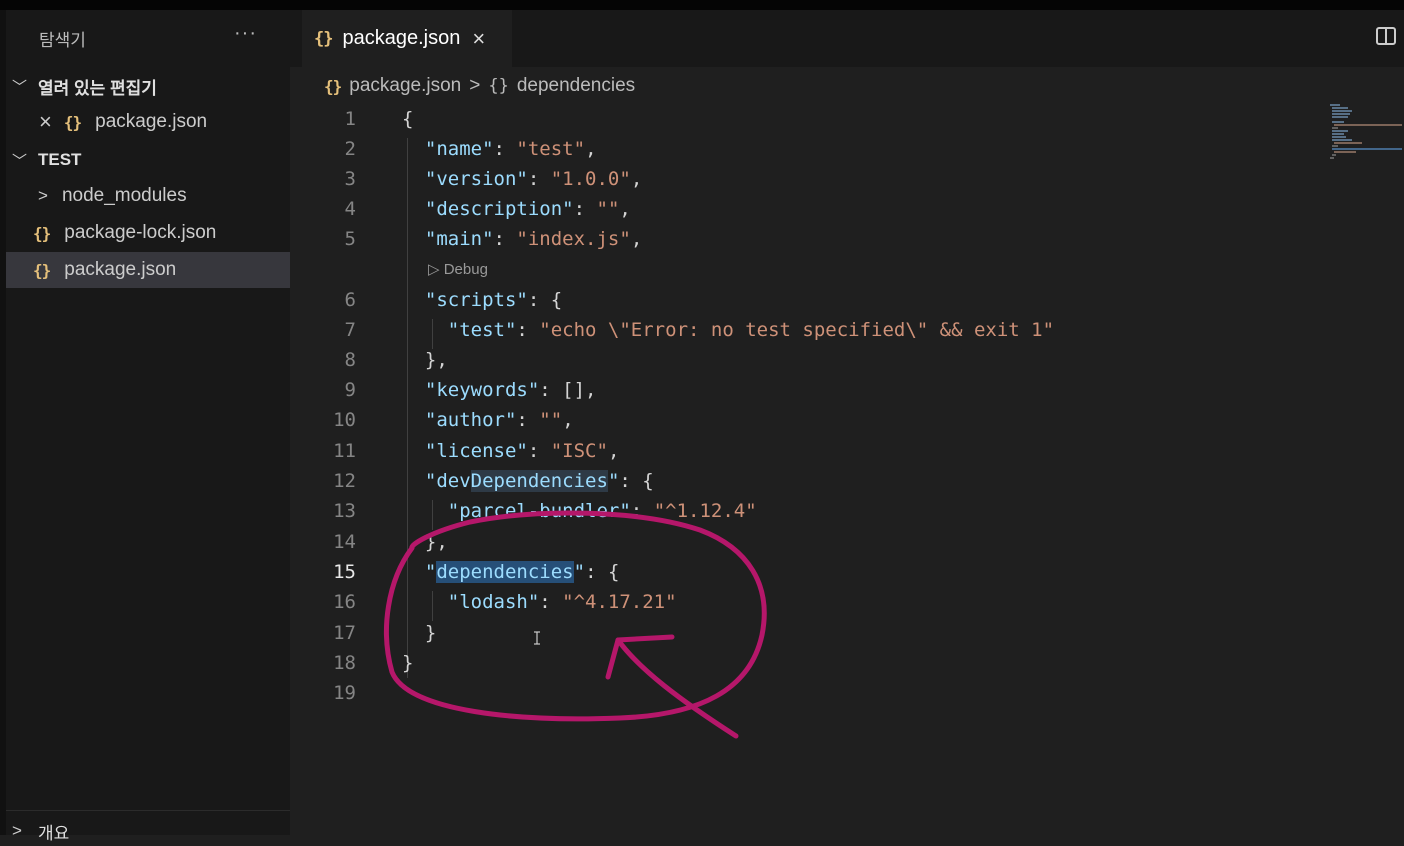  What do you see at coordinates (498, 86) in the screenshot?
I see `object-symbol-icon: {}` at bounding box center [498, 86].